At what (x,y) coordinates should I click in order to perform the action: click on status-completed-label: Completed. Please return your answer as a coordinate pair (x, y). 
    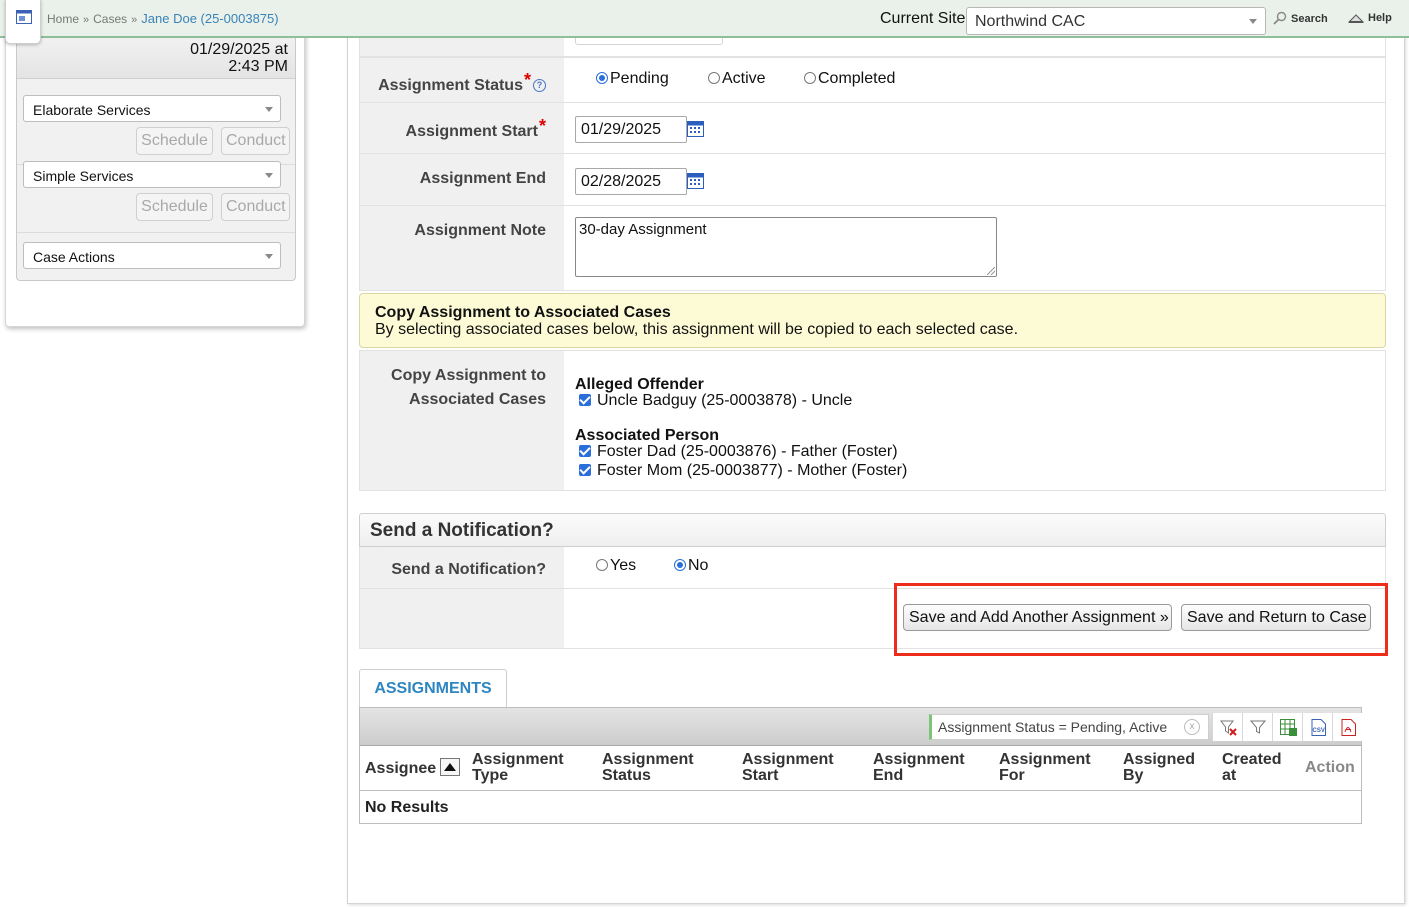
    Looking at the image, I should click on (857, 78).